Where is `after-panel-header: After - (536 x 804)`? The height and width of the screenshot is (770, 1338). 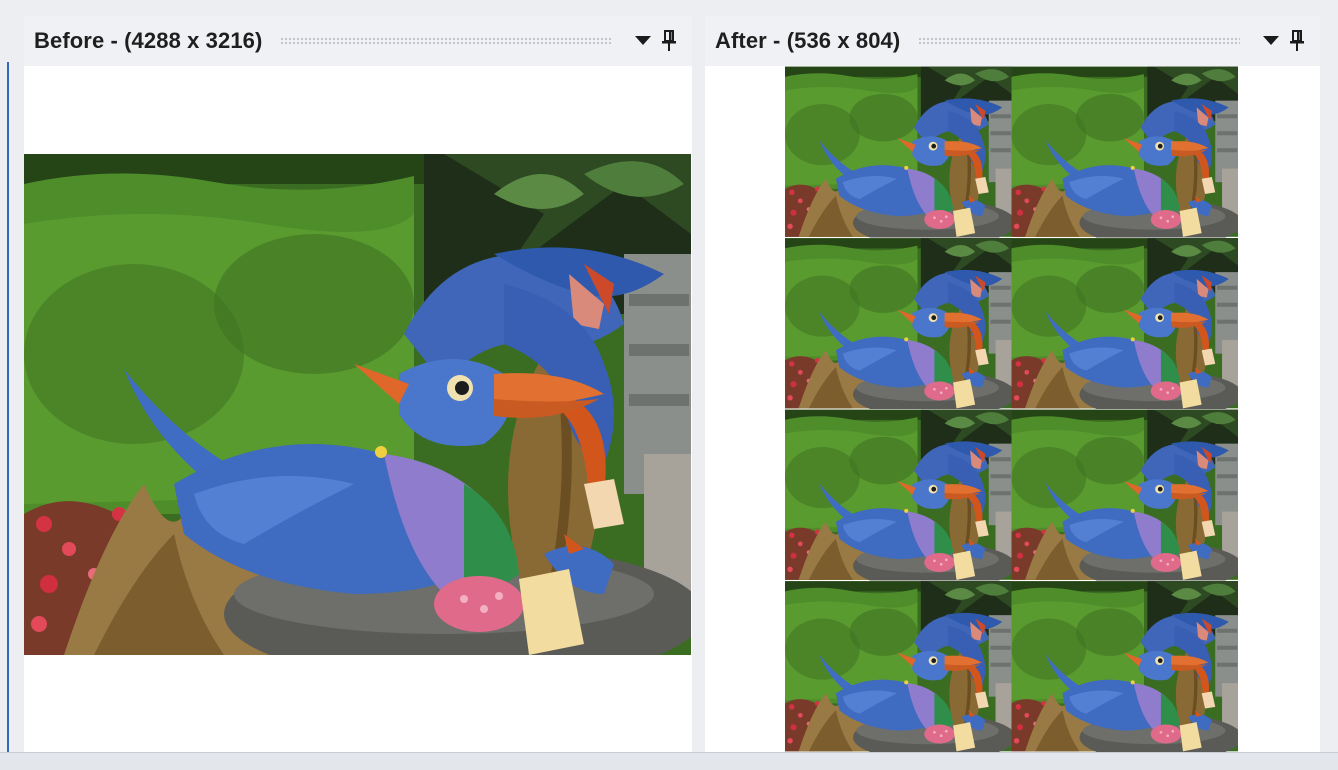 after-panel-header: After - (536 x 804) is located at coordinates (1012, 41).